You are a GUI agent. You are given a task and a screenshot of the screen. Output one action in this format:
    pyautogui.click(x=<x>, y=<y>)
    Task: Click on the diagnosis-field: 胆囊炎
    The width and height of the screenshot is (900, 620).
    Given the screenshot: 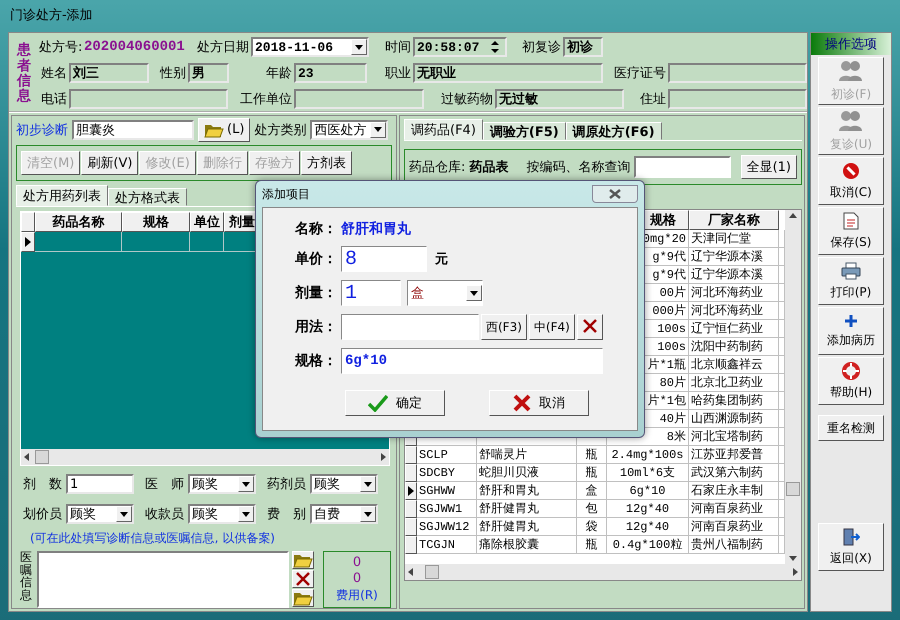 What is the action you would take?
    pyautogui.click(x=133, y=130)
    